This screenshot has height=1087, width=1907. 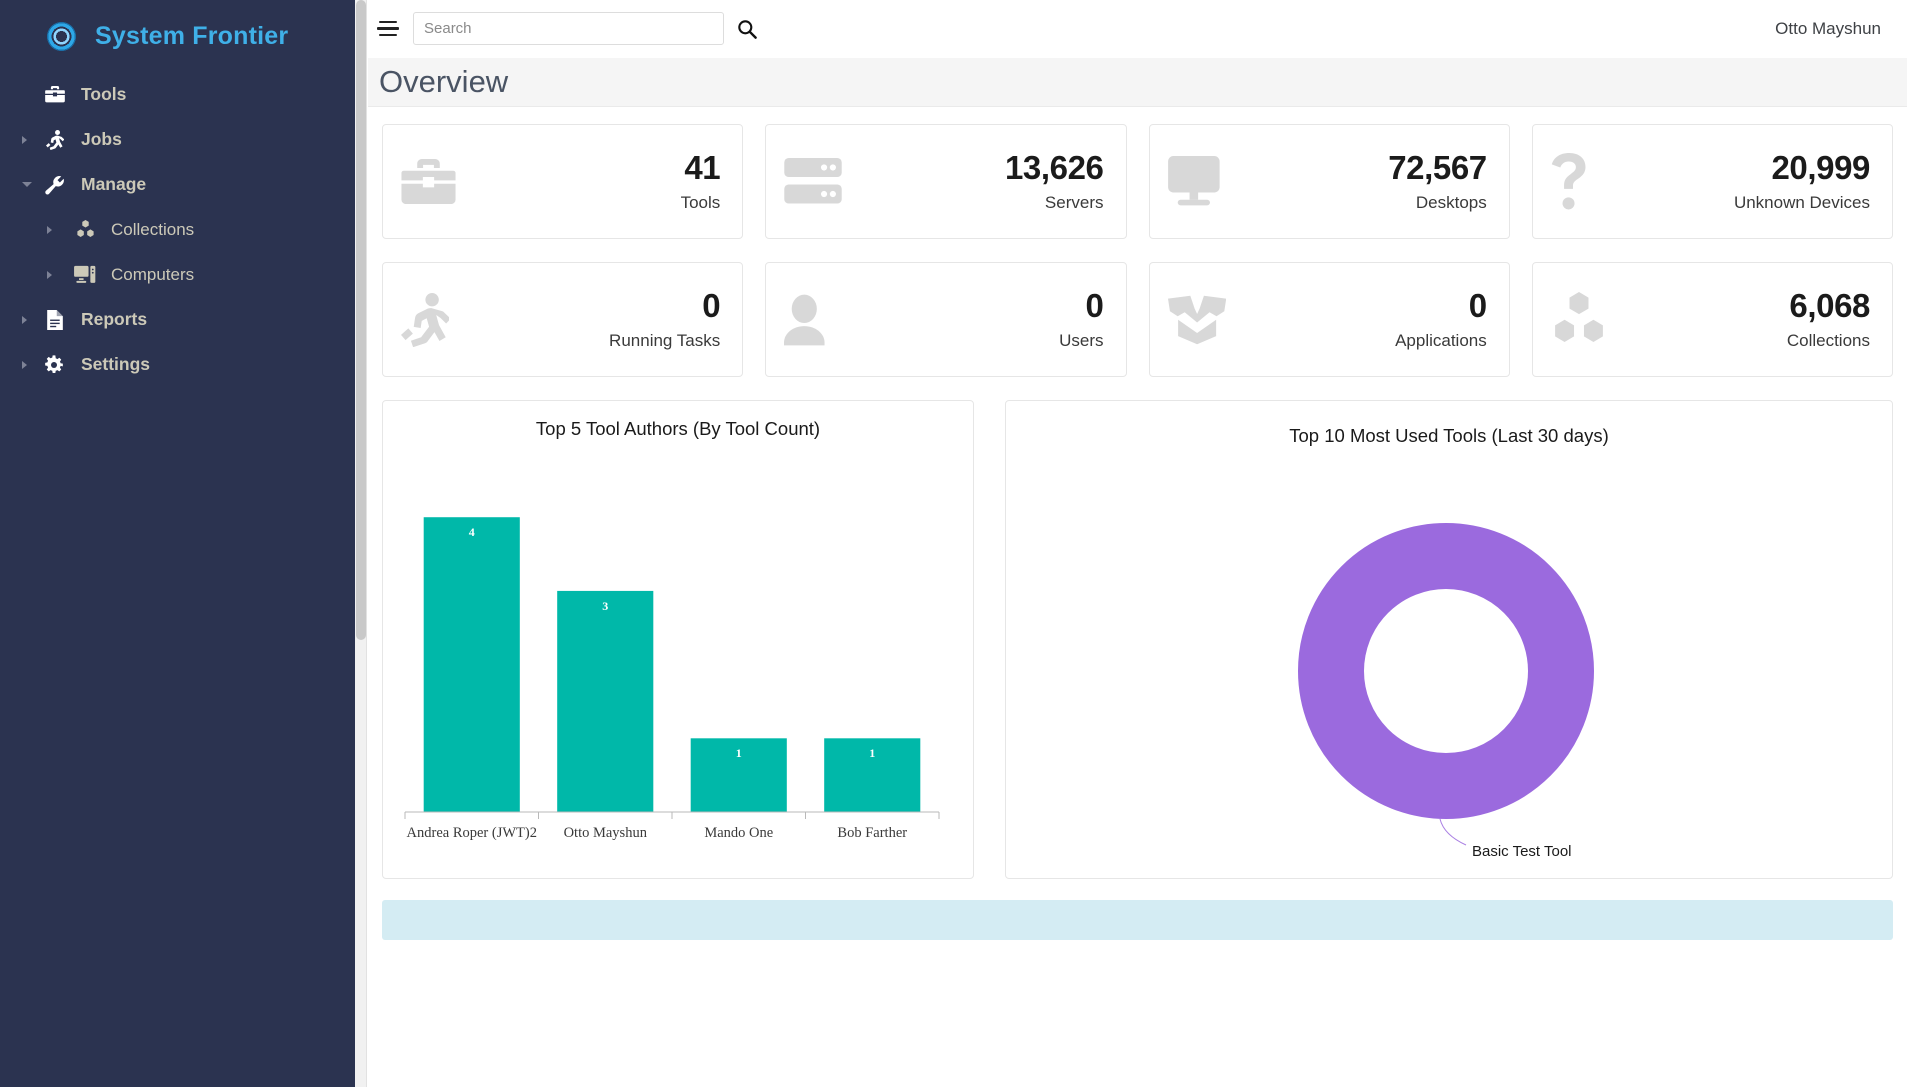 I want to click on main-scrollbar-thumb, so click(x=361, y=320).